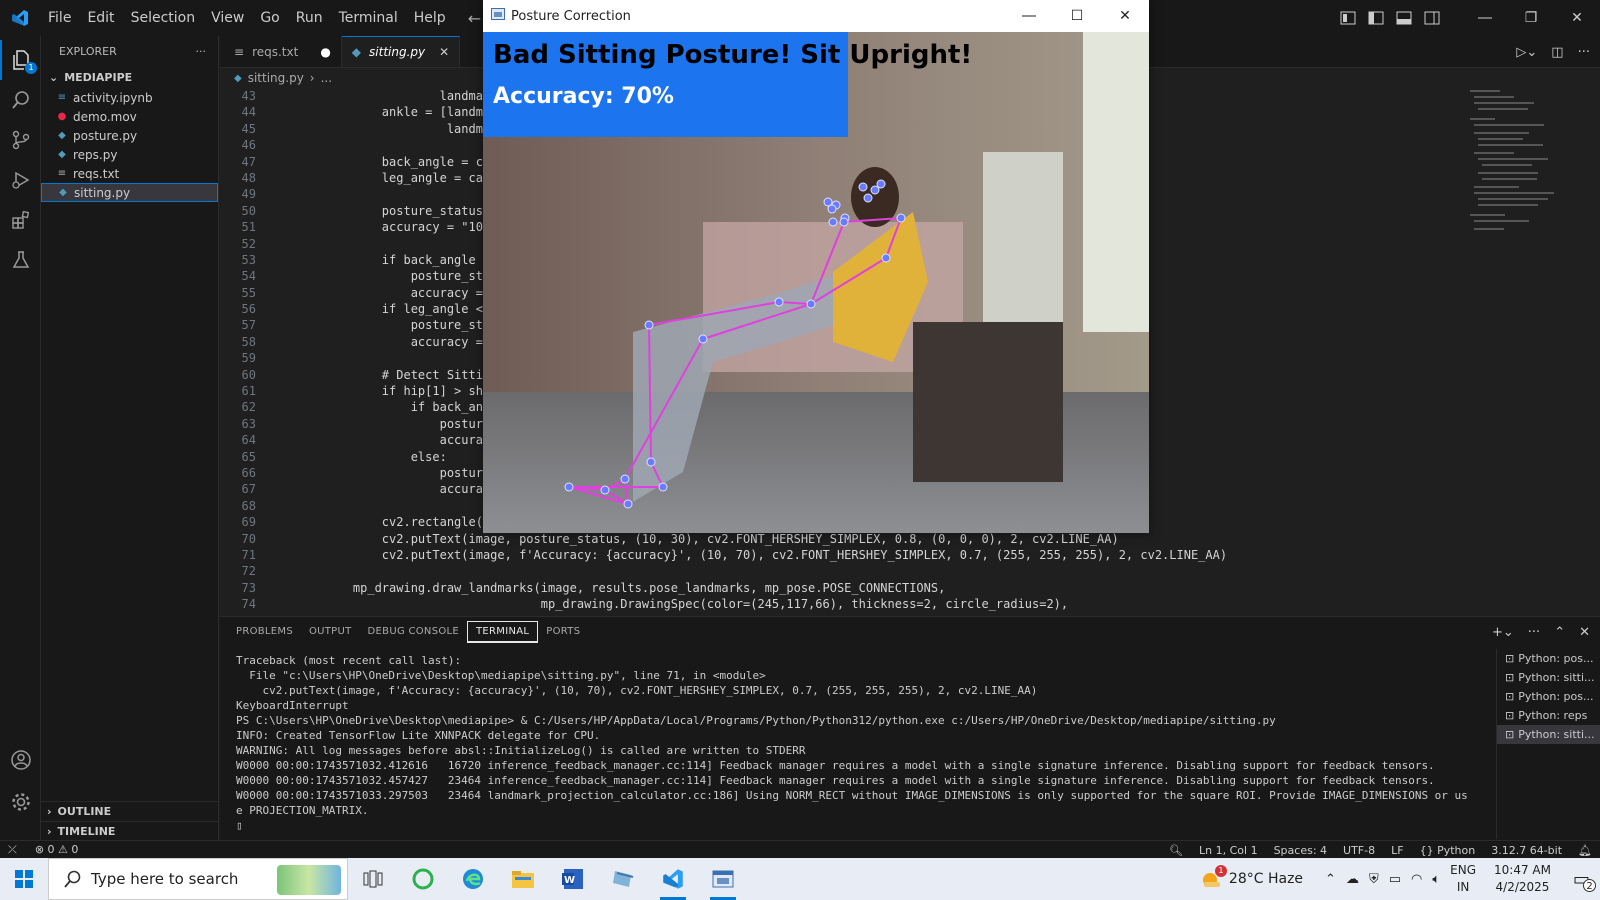 Image resolution: width=1600 pixels, height=900 pixels. What do you see at coordinates (1300, 850) in the screenshot?
I see `indentation: Spaces: 4` at bounding box center [1300, 850].